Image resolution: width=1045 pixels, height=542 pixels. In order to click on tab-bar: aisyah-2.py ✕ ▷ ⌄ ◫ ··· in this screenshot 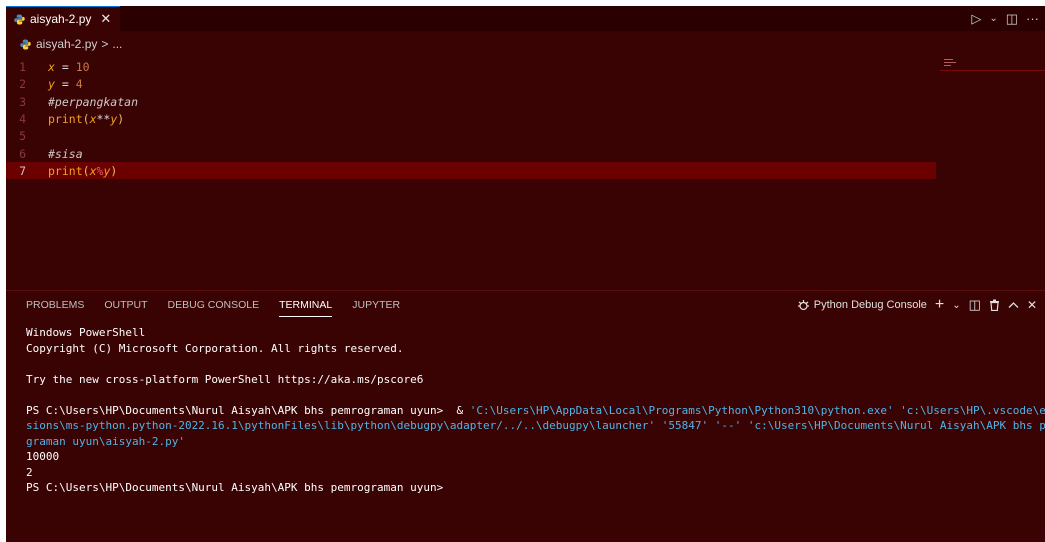, I will do `click(525, 18)`.